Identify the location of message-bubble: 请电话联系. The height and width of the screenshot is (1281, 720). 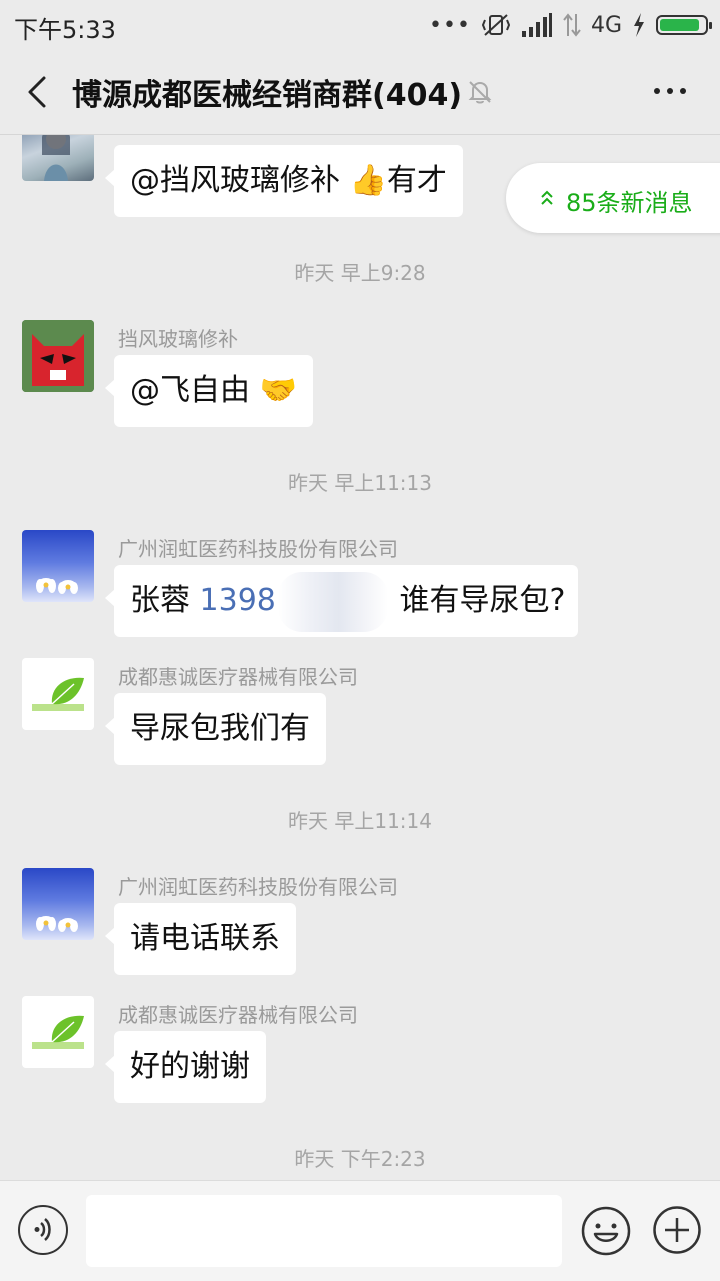
(200, 939).